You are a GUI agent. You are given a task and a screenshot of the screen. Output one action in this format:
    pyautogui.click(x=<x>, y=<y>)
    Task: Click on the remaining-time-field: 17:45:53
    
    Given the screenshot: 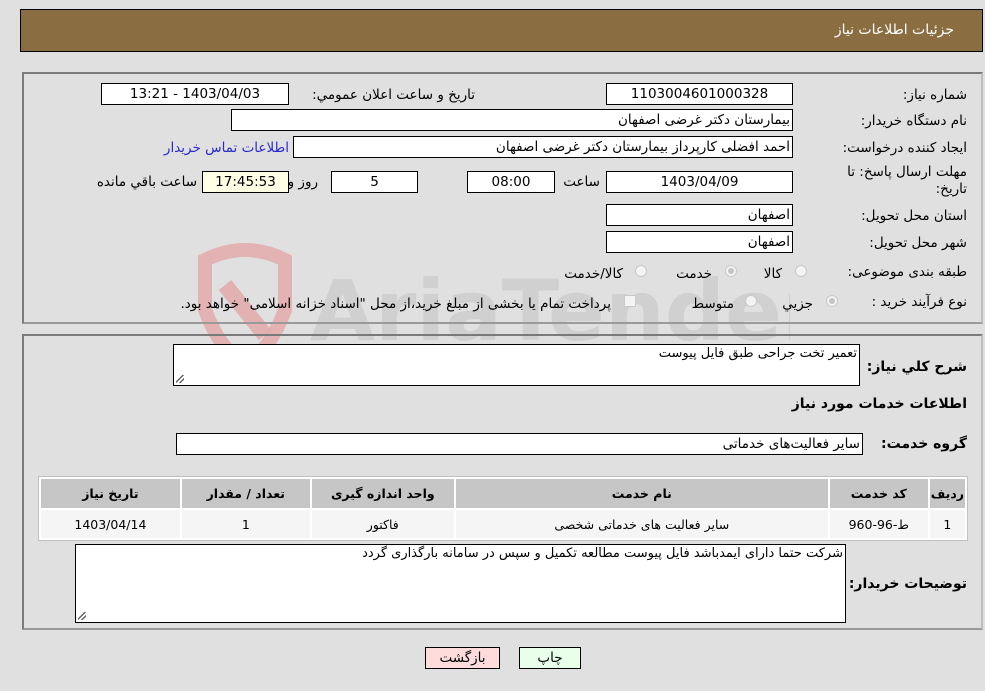 What is the action you would take?
    pyautogui.click(x=245, y=182)
    